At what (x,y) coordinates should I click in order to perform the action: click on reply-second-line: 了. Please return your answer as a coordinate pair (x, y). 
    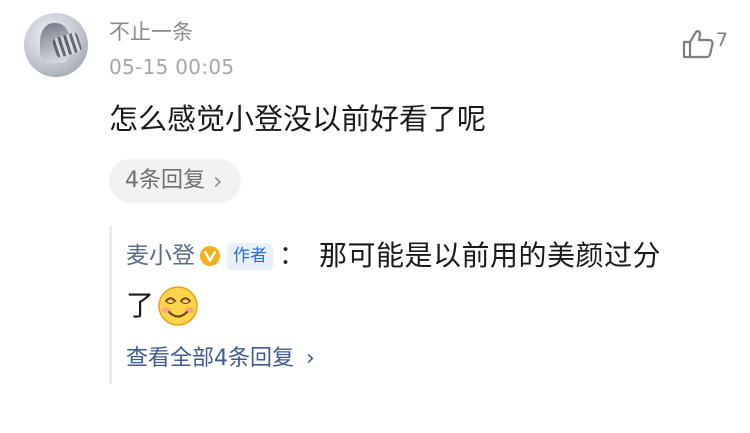
    Looking at the image, I should click on (163, 306).